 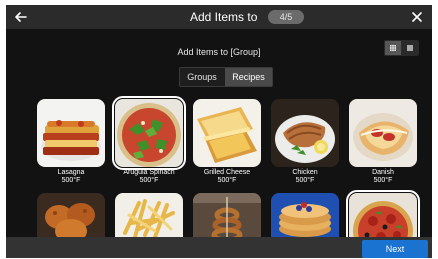 I want to click on next-button: Next, so click(x=395, y=249).